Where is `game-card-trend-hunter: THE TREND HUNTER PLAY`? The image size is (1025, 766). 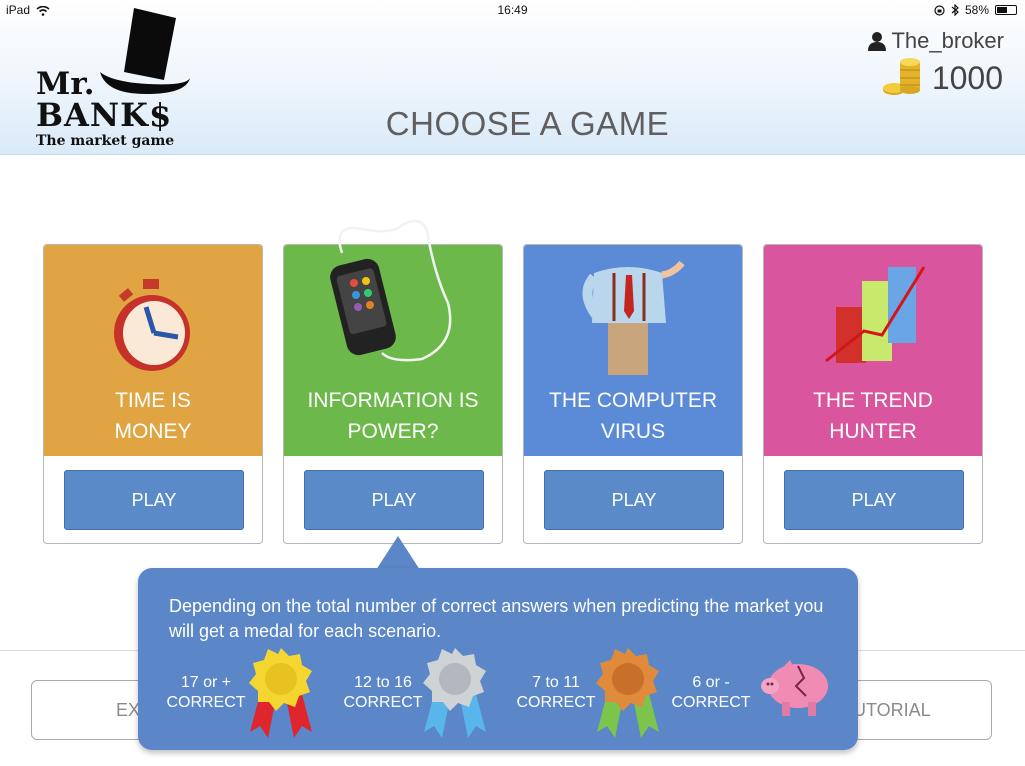
game-card-trend-hunter: THE TREND HUNTER PLAY is located at coordinates (873, 394).